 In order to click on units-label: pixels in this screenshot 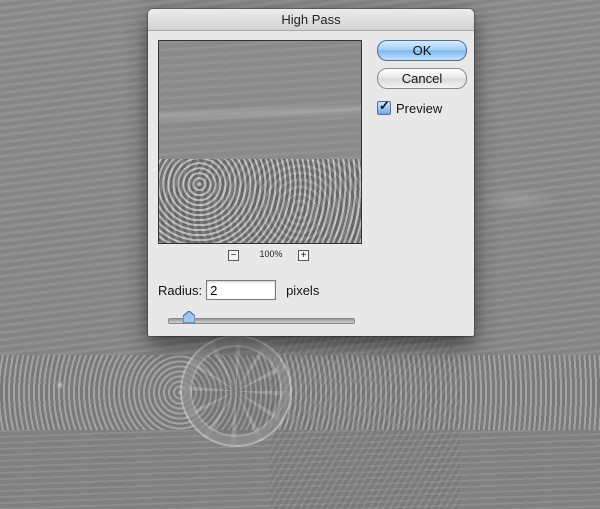, I will do `click(303, 290)`.